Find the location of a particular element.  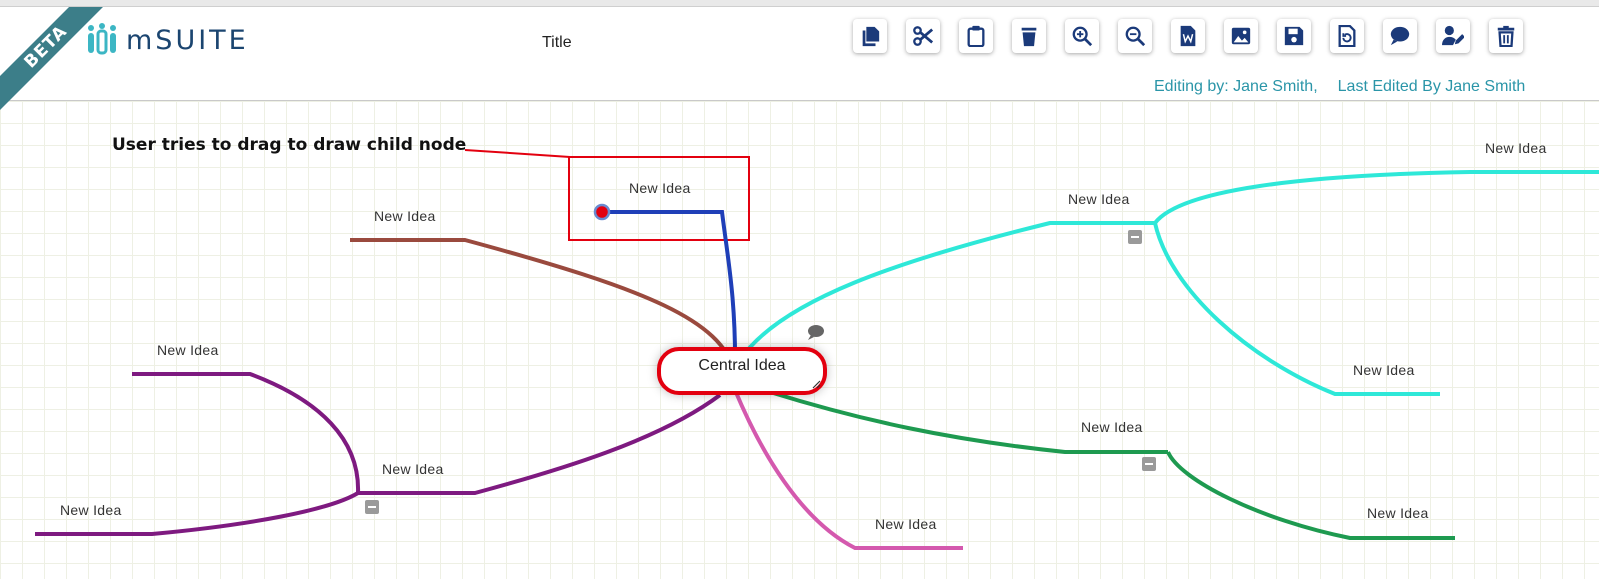

annotation-connector is located at coordinates (517, 153).